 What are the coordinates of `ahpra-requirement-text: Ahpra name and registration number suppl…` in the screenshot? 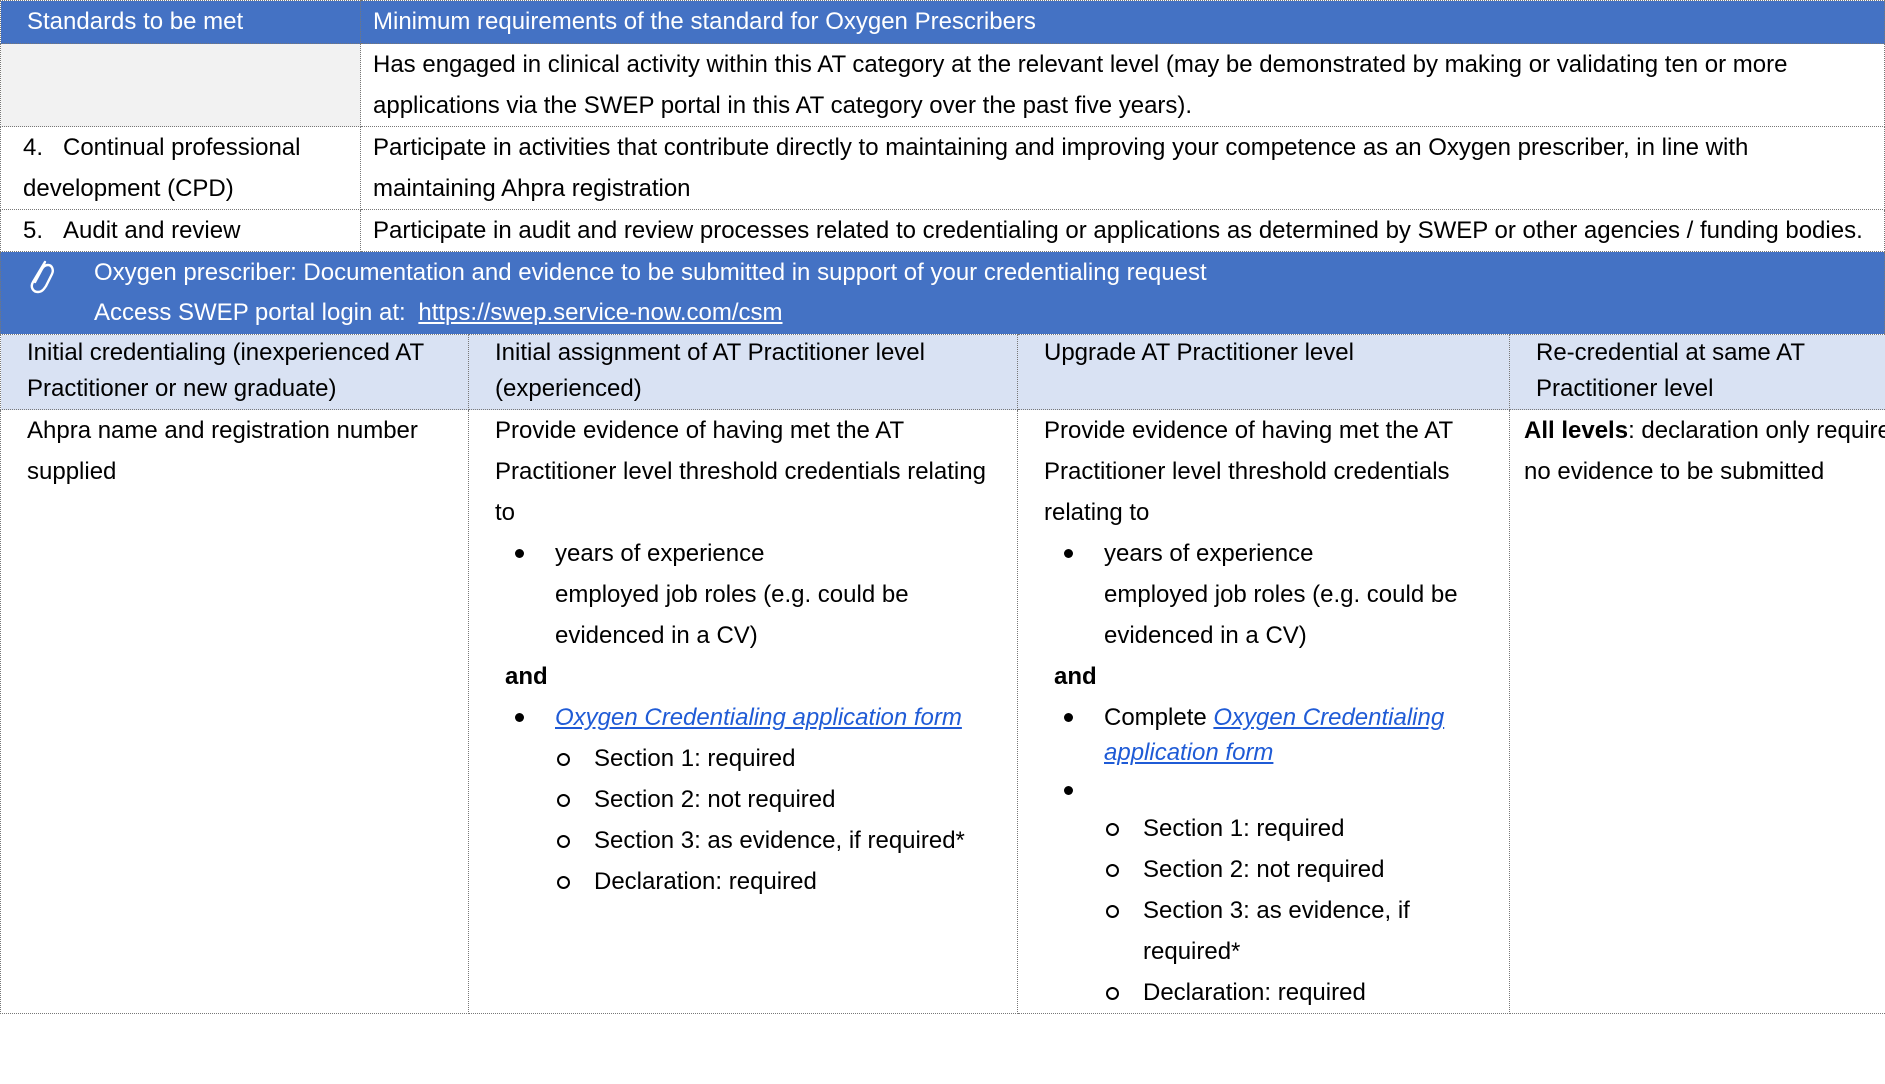 It's located at (222, 451).